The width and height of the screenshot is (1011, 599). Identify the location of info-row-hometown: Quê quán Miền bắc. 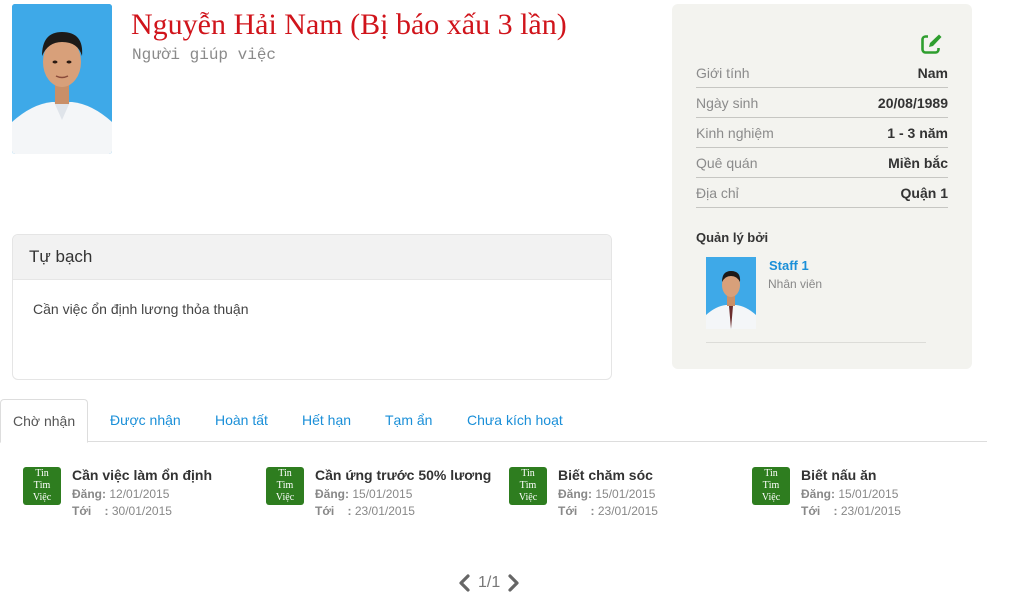
(822, 163).